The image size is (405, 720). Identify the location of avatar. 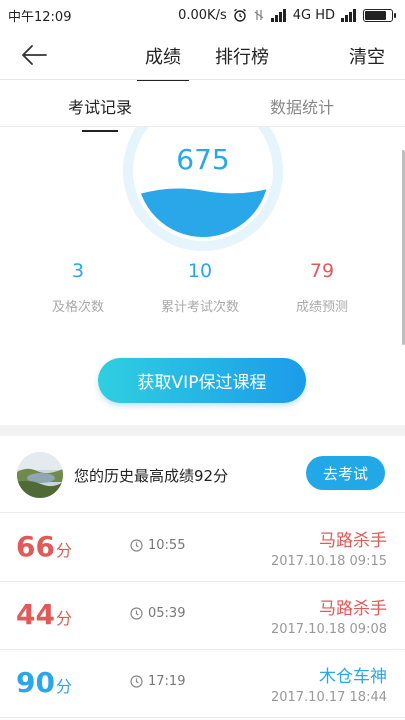
(40, 475).